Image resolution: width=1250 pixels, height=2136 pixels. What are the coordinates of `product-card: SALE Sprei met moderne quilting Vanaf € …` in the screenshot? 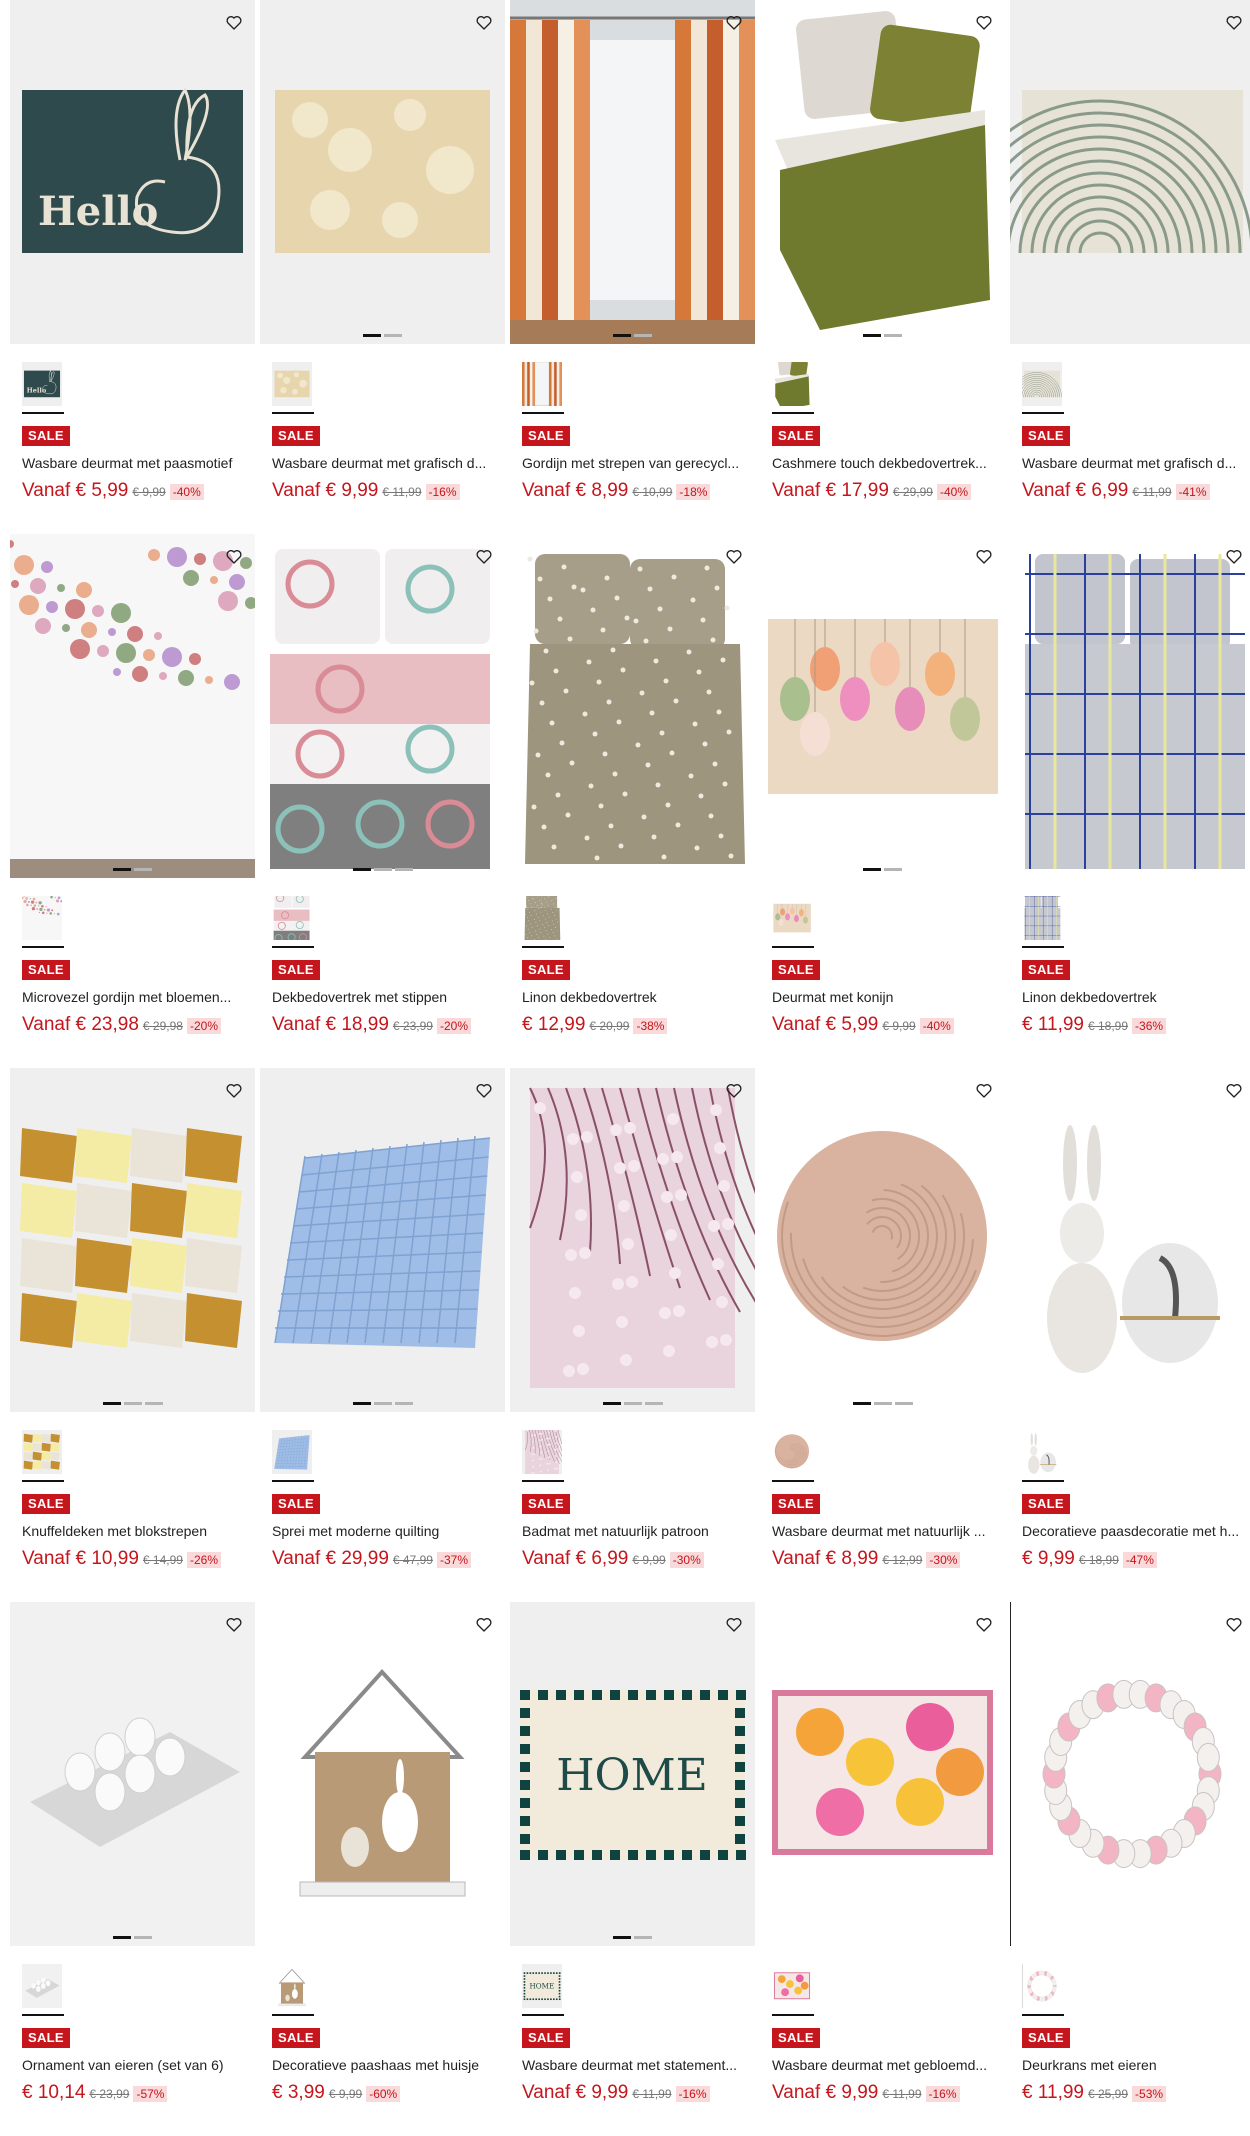 It's located at (382, 1335).